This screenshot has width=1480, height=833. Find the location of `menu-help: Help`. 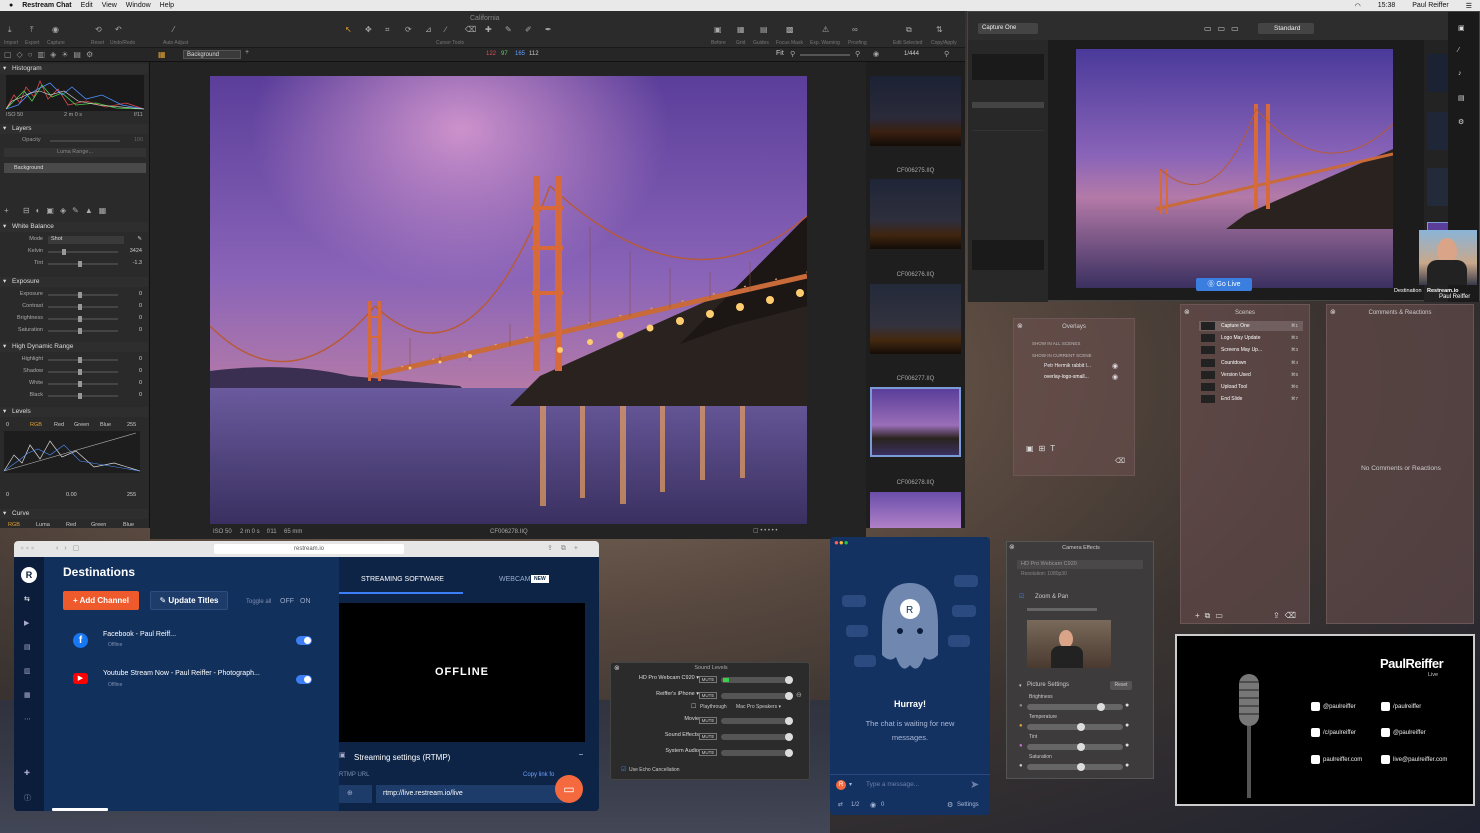

menu-help: Help is located at coordinates (167, 5).